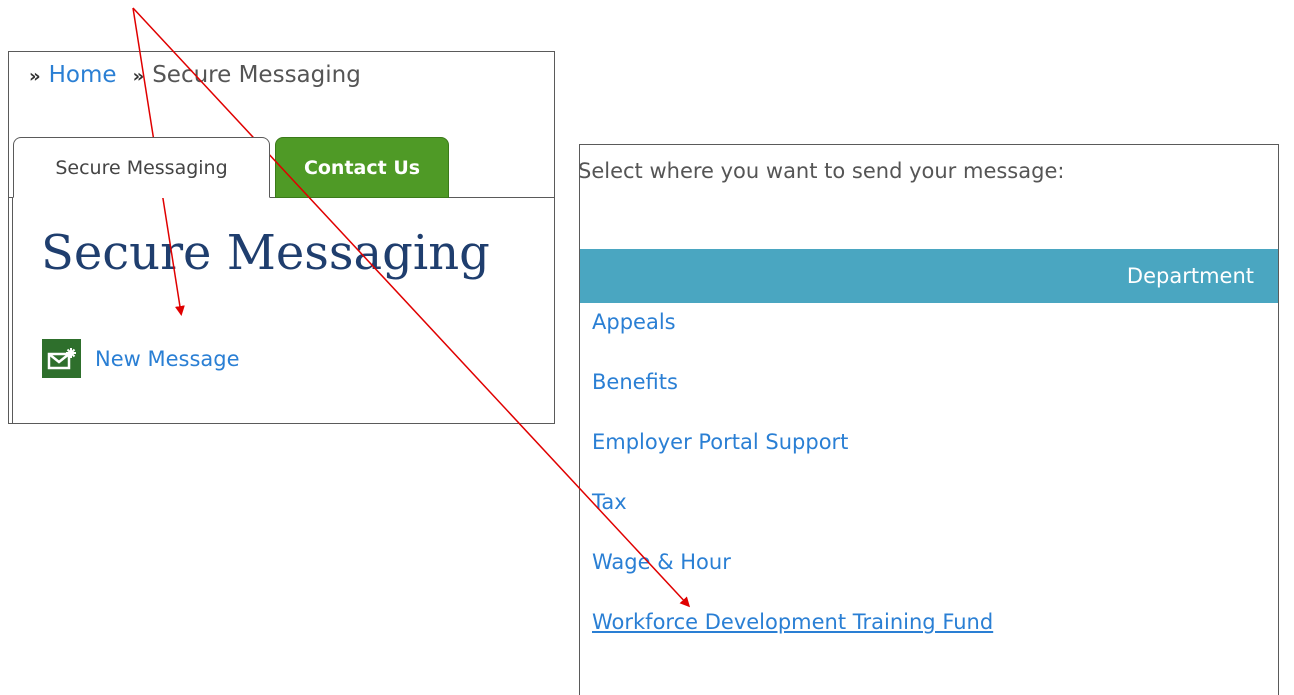 The image size is (1294, 695). Describe the element at coordinates (792, 640) in the screenshot. I see `department-link-workforce-development: Workforce Development Training Fund` at that location.